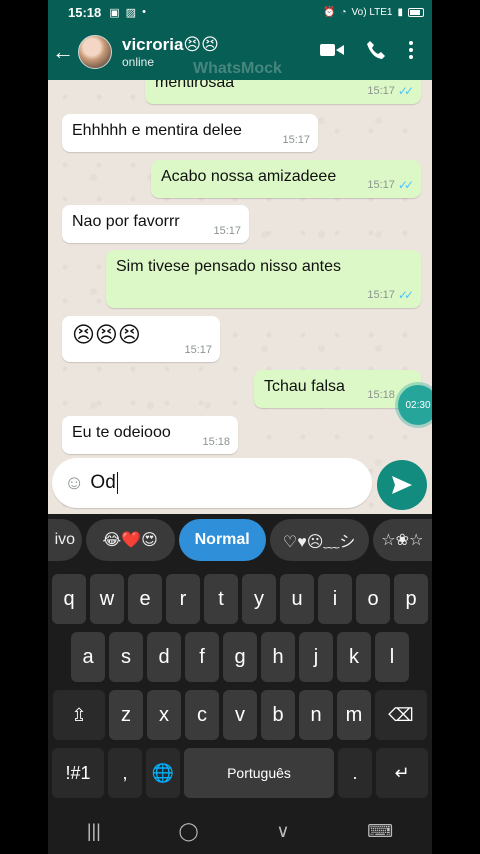 Image resolution: width=480 pixels, height=854 pixels. I want to click on key-y: y, so click(259, 599).